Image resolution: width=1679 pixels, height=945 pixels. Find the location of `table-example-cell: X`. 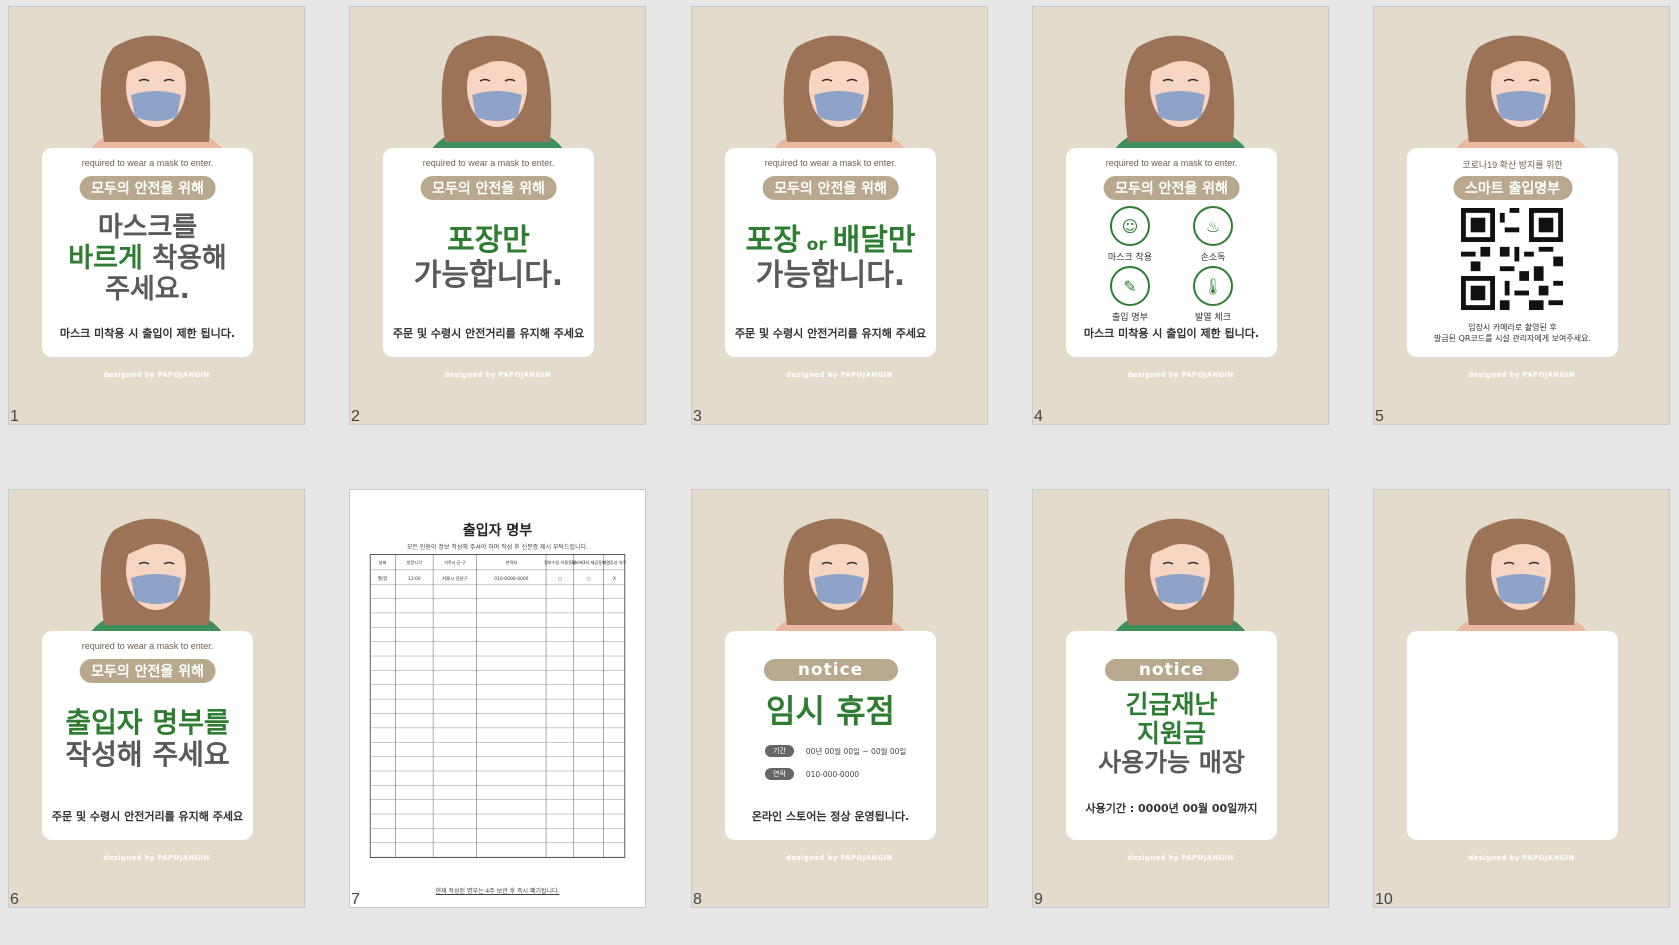

table-example-cell: X is located at coordinates (614, 579).